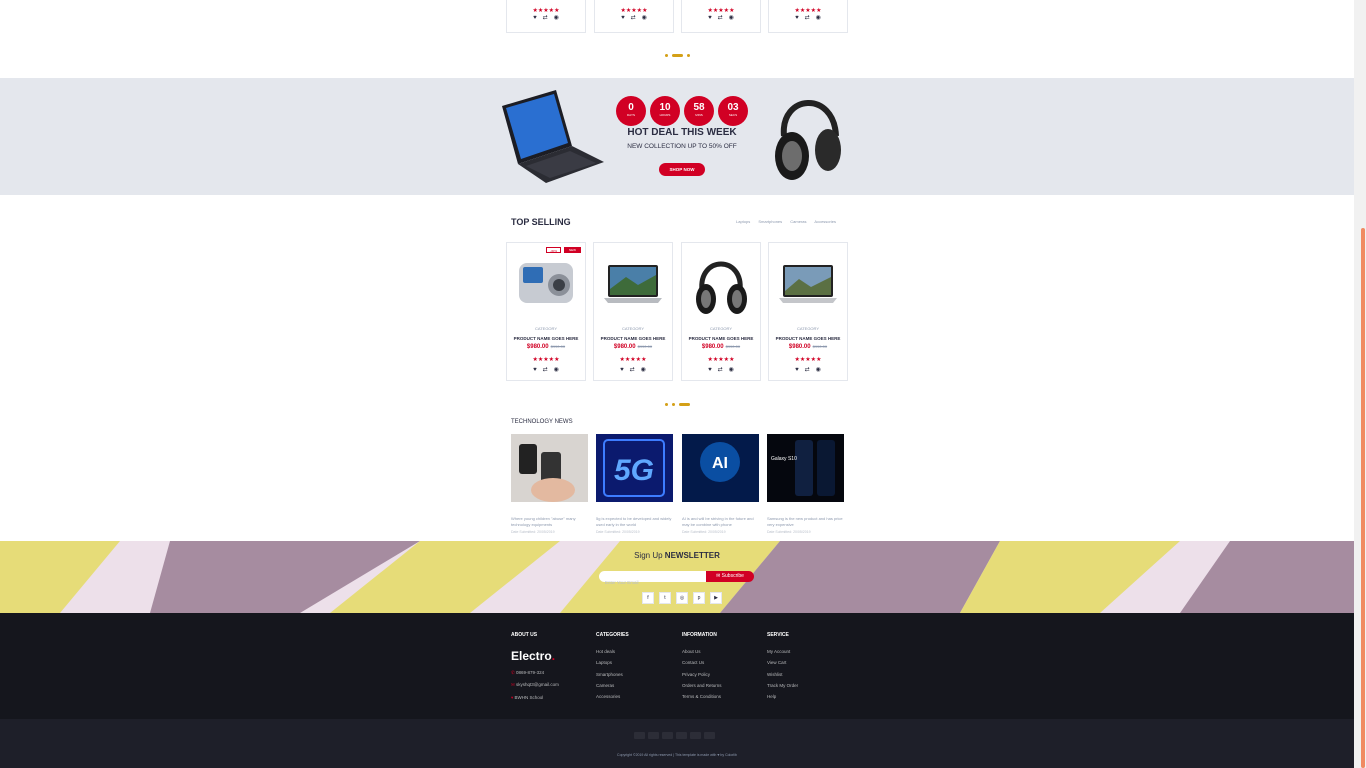 This screenshot has width=1366, height=768. Describe the element at coordinates (665, 598) in the screenshot. I see `twitter-icon: t` at that location.